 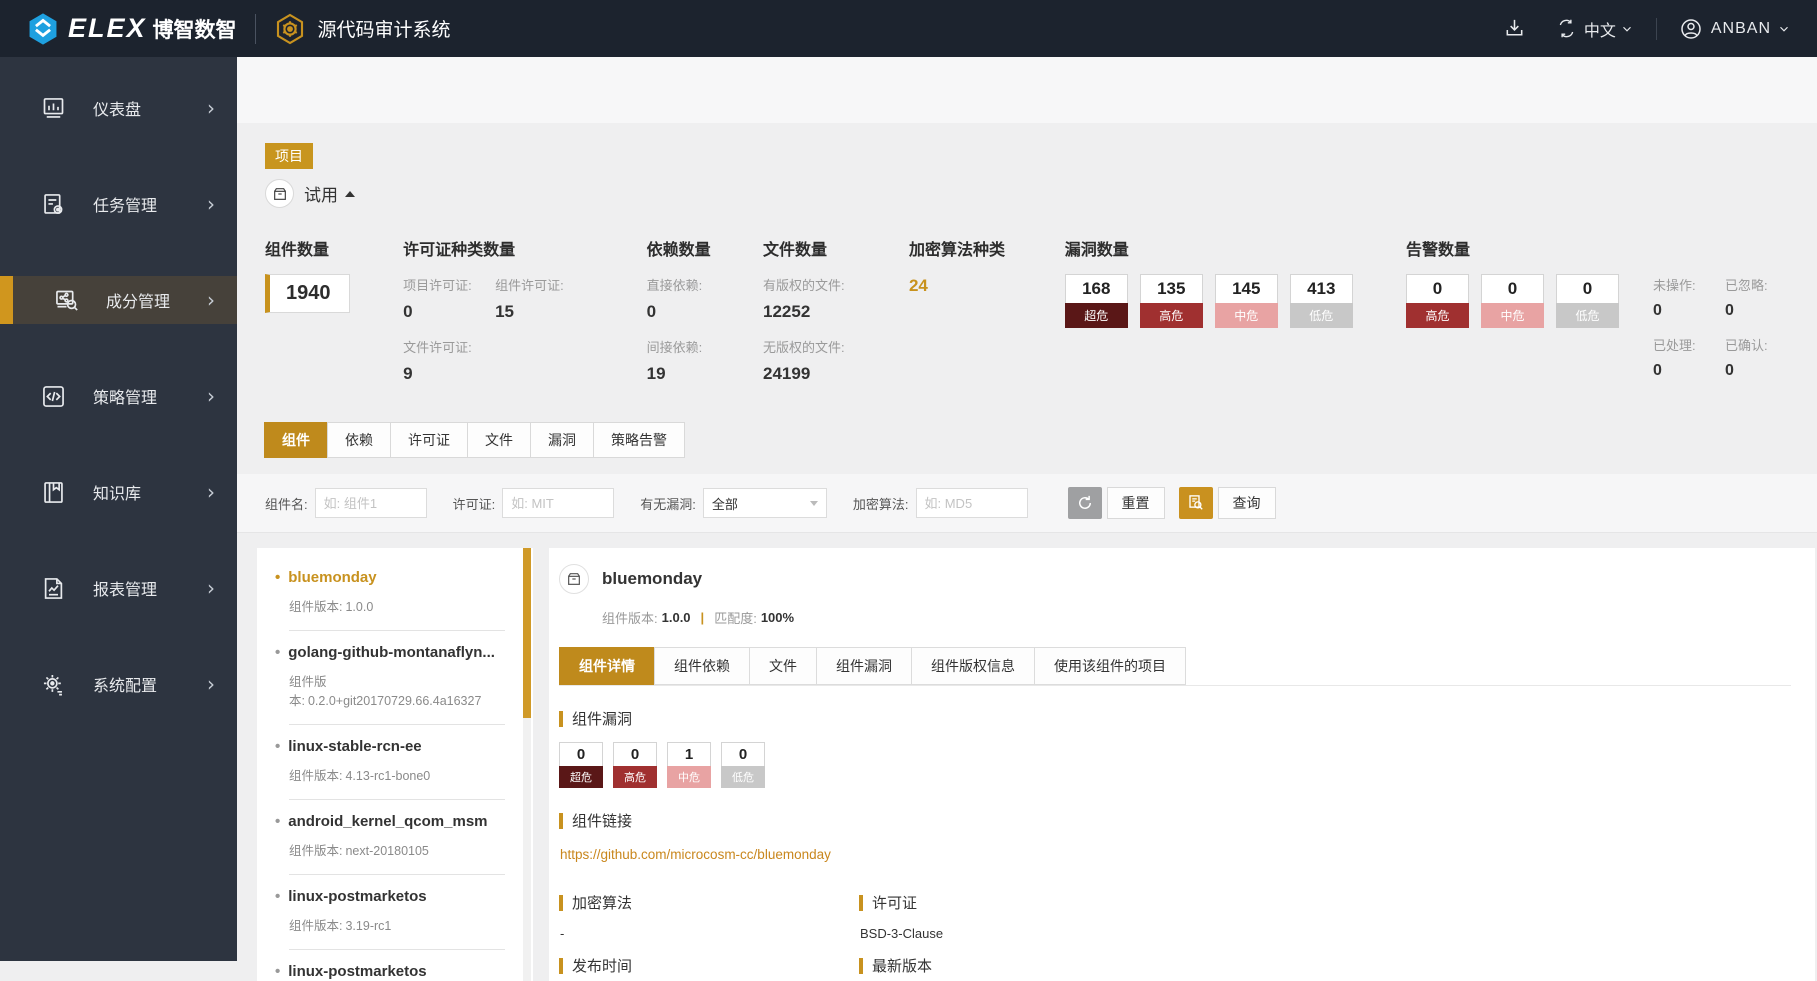 What do you see at coordinates (709, 933) in the screenshot?
I see `field-value: -` at bounding box center [709, 933].